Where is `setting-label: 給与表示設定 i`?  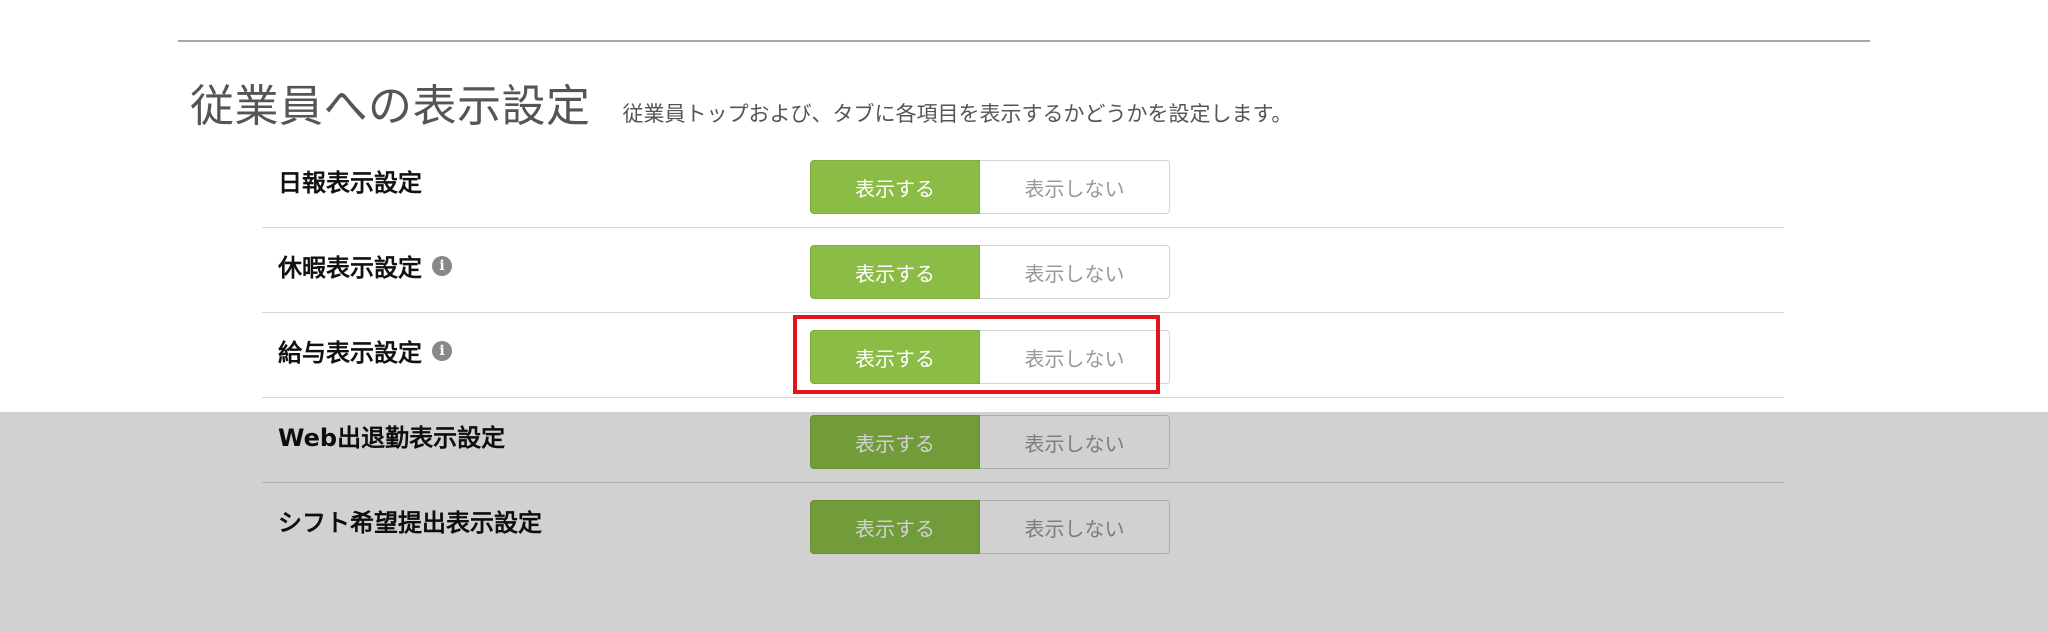
setting-label: 給与表示設定 i is located at coordinates (365, 350).